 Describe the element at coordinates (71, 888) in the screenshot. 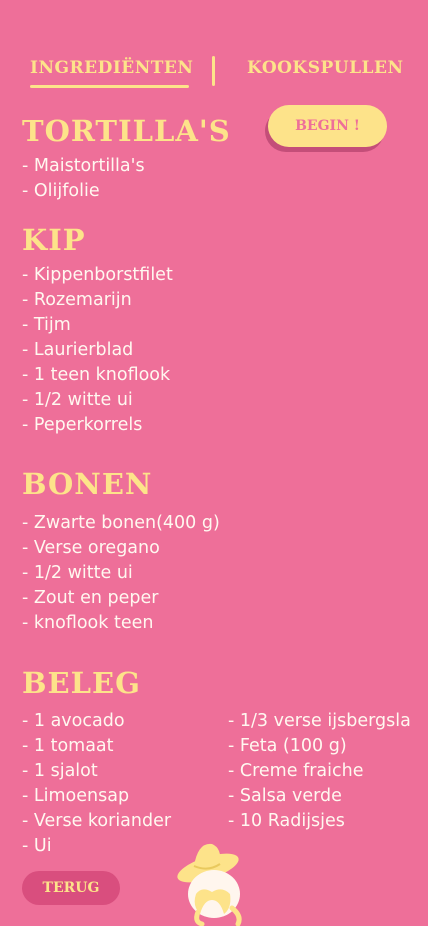

I see `back-button: TERUG` at that location.